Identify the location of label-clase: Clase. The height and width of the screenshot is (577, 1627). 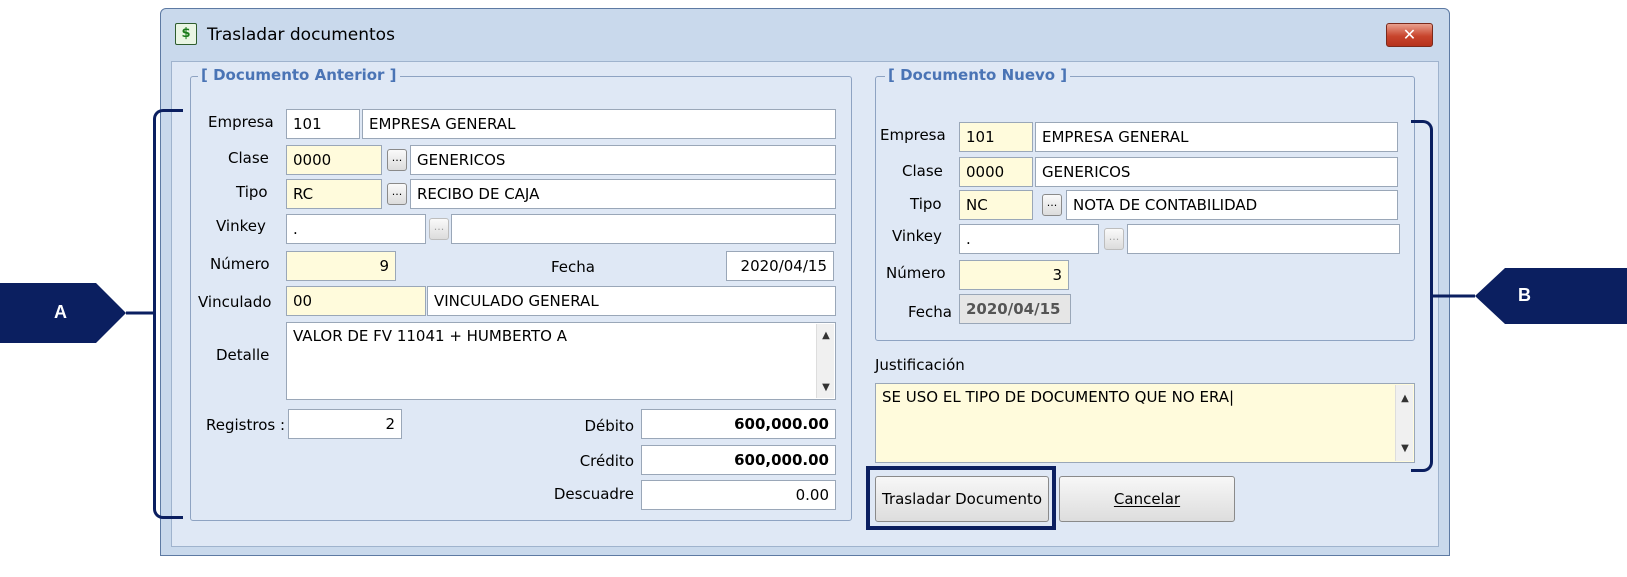
(248, 158).